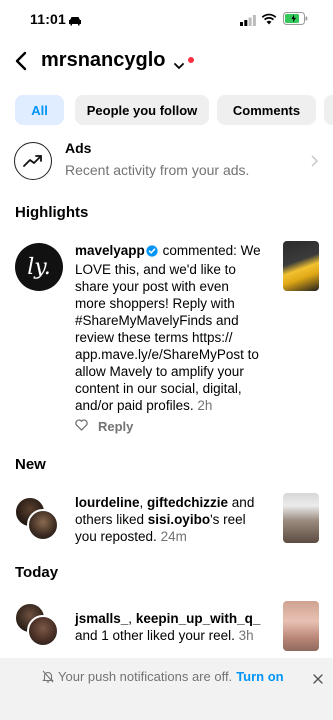  Describe the element at coordinates (241, 502) in the screenshot. I see `notif-text: and` at that location.